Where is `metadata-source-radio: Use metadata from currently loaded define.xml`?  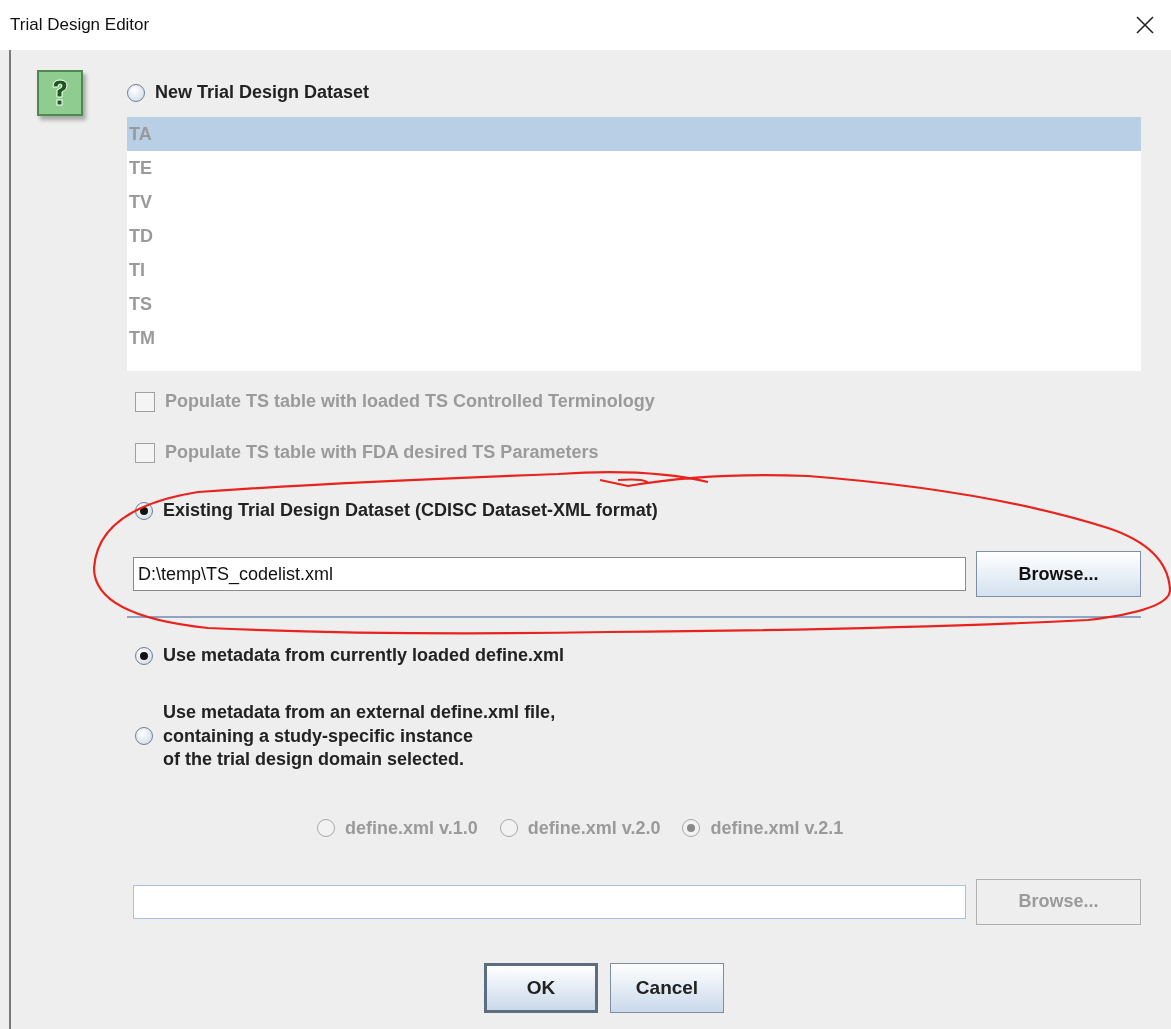 metadata-source-radio: Use metadata from currently loaded define.xml is located at coordinates (638, 656).